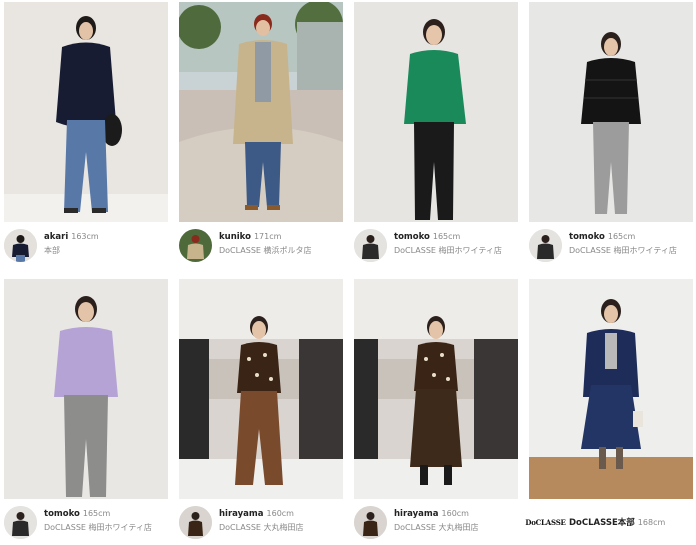 Image resolution: width=696 pixels, height=545 pixels. I want to click on staff-name: akari, so click(56, 237).